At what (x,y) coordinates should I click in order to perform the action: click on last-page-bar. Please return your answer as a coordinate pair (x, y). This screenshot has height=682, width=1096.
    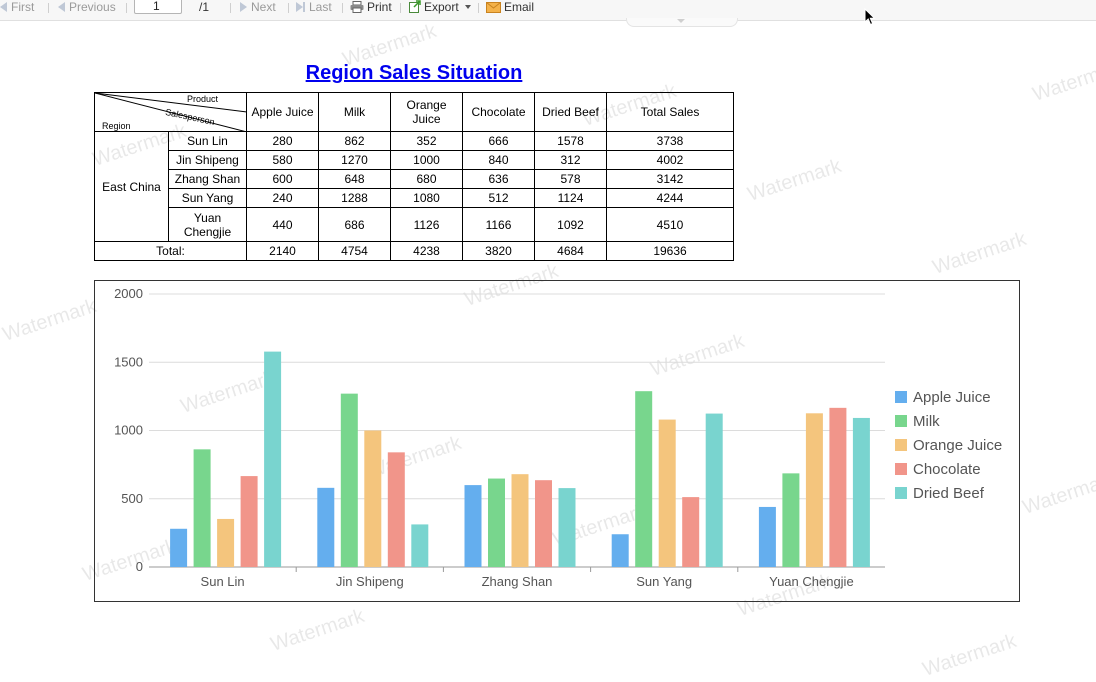
    Looking at the image, I should click on (304, 7).